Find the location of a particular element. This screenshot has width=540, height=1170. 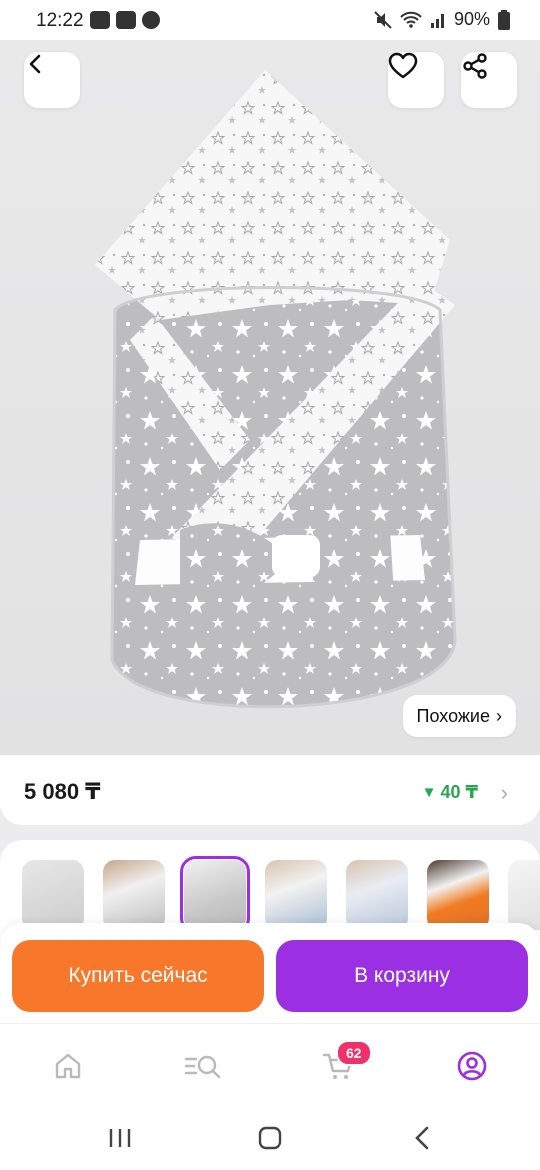

bonus-points: ▼ 40 ₸ is located at coordinates (450, 792).